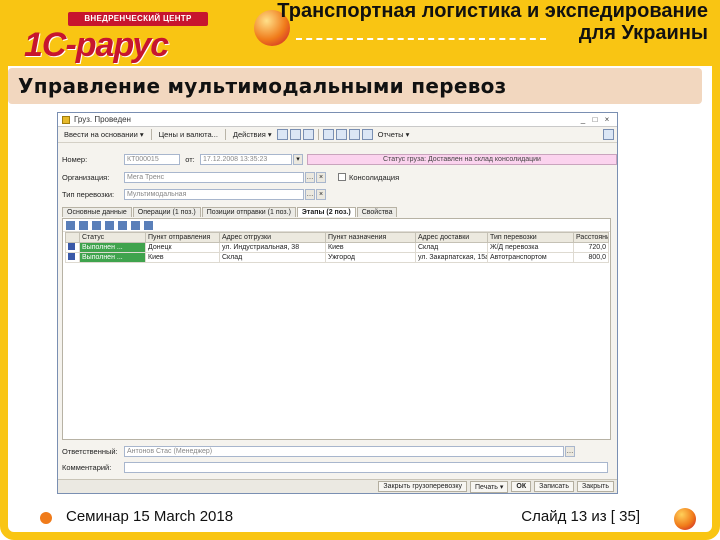 This screenshot has height=540, width=720. I want to click on number-field: КТ000015, so click(152, 159).